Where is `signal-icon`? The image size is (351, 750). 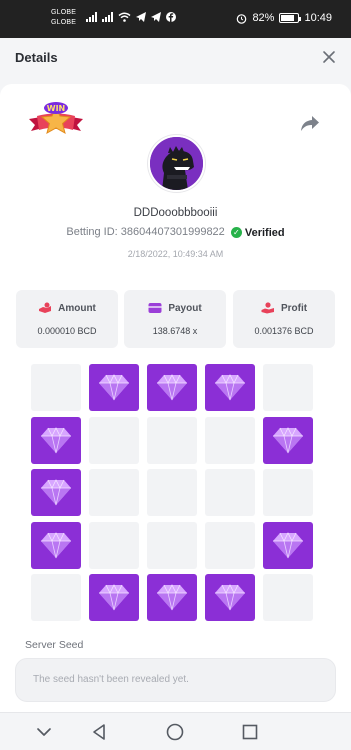 signal-icon is located at coordinates (91, 17).